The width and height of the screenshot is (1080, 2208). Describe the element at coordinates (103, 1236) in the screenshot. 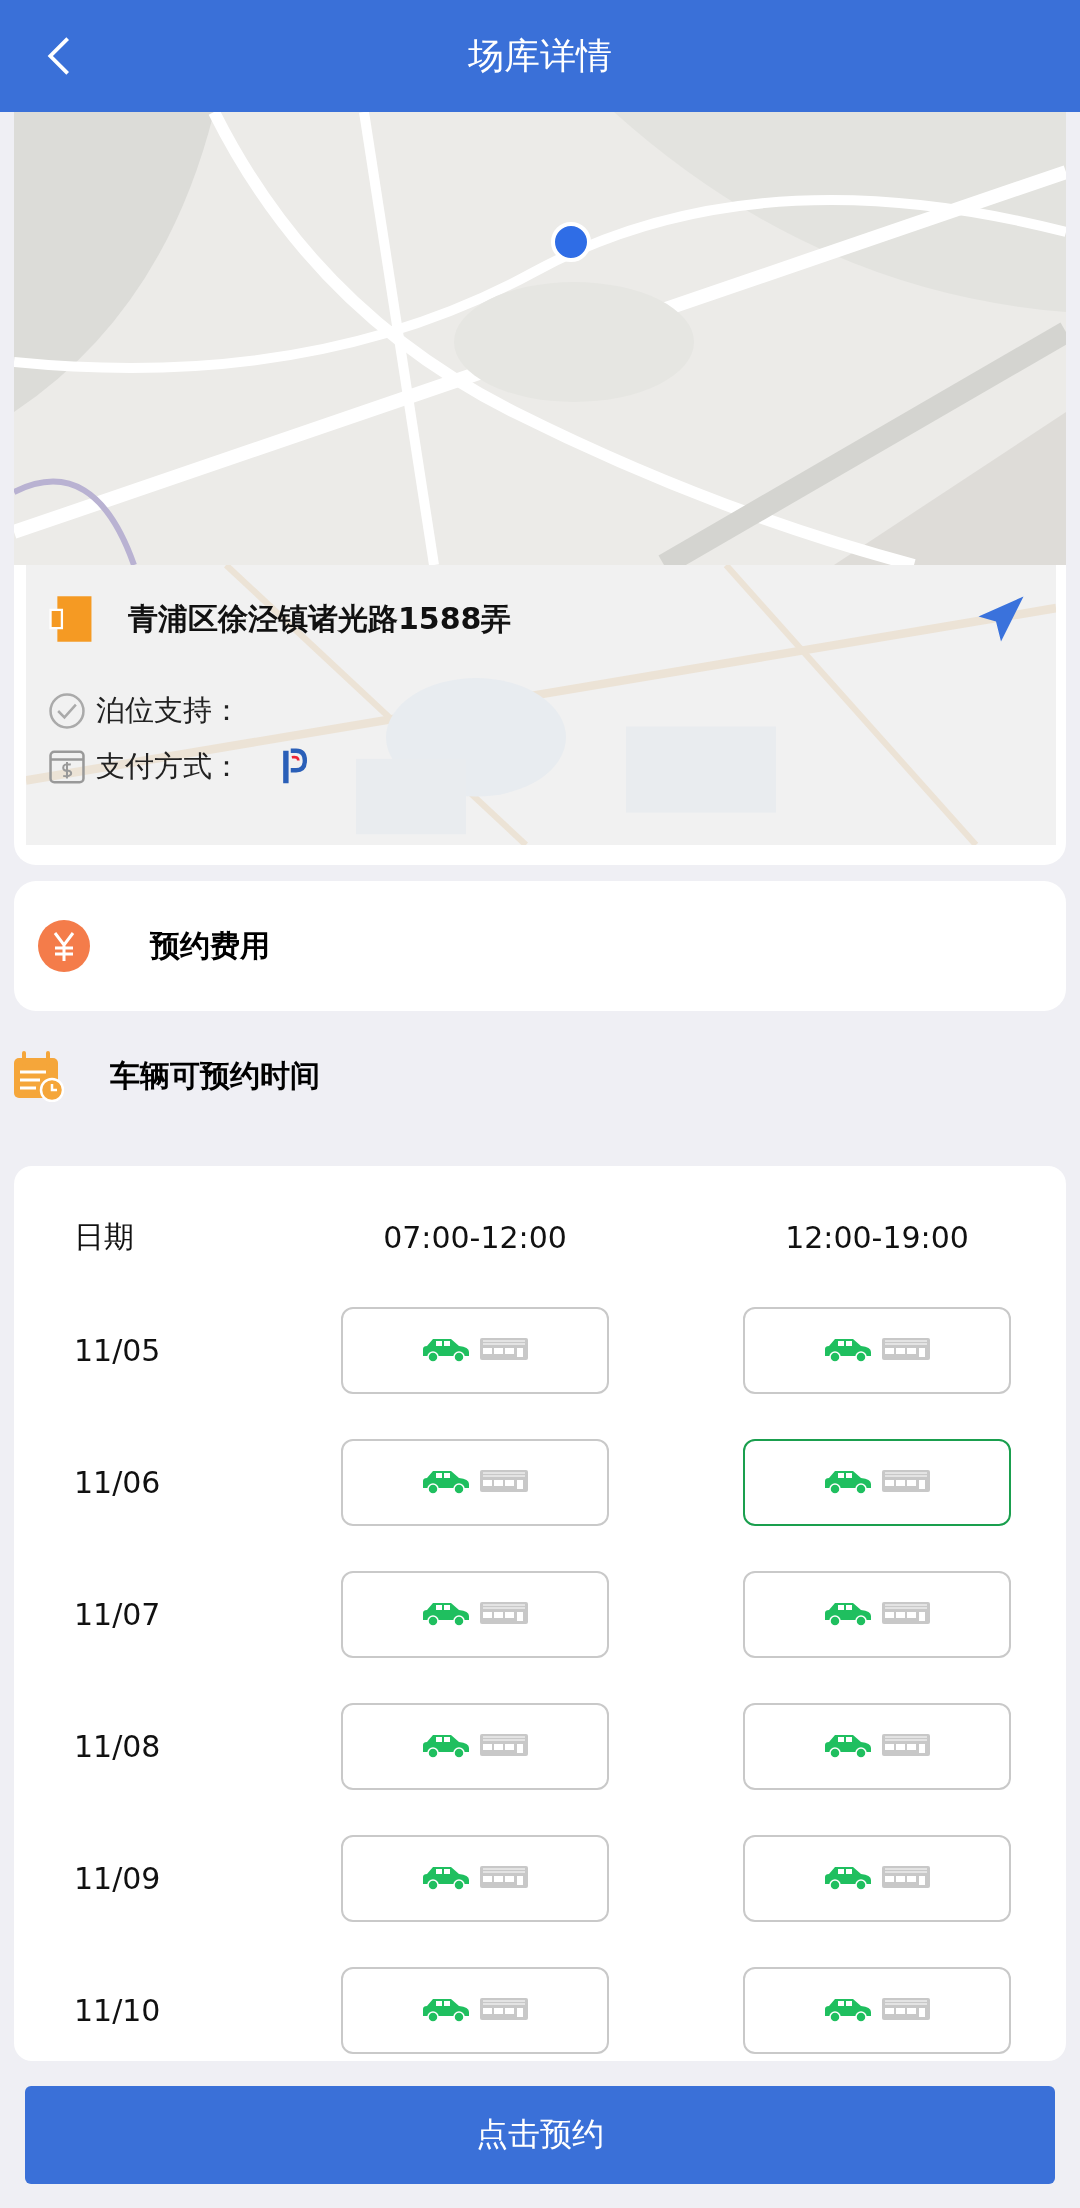

I see `column-header: 日期` at that location.